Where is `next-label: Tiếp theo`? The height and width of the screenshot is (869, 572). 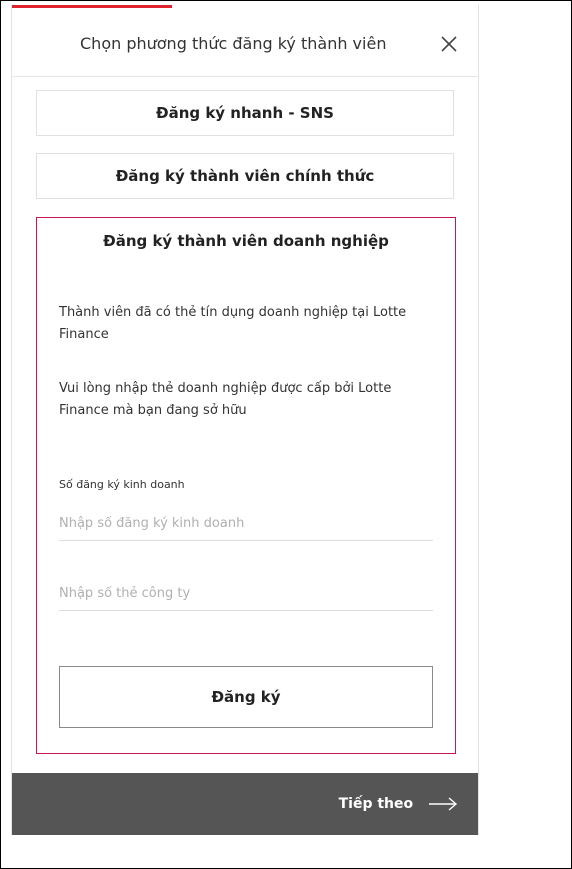 next-label: Tiếp theo is located at coordinates (376, 804).